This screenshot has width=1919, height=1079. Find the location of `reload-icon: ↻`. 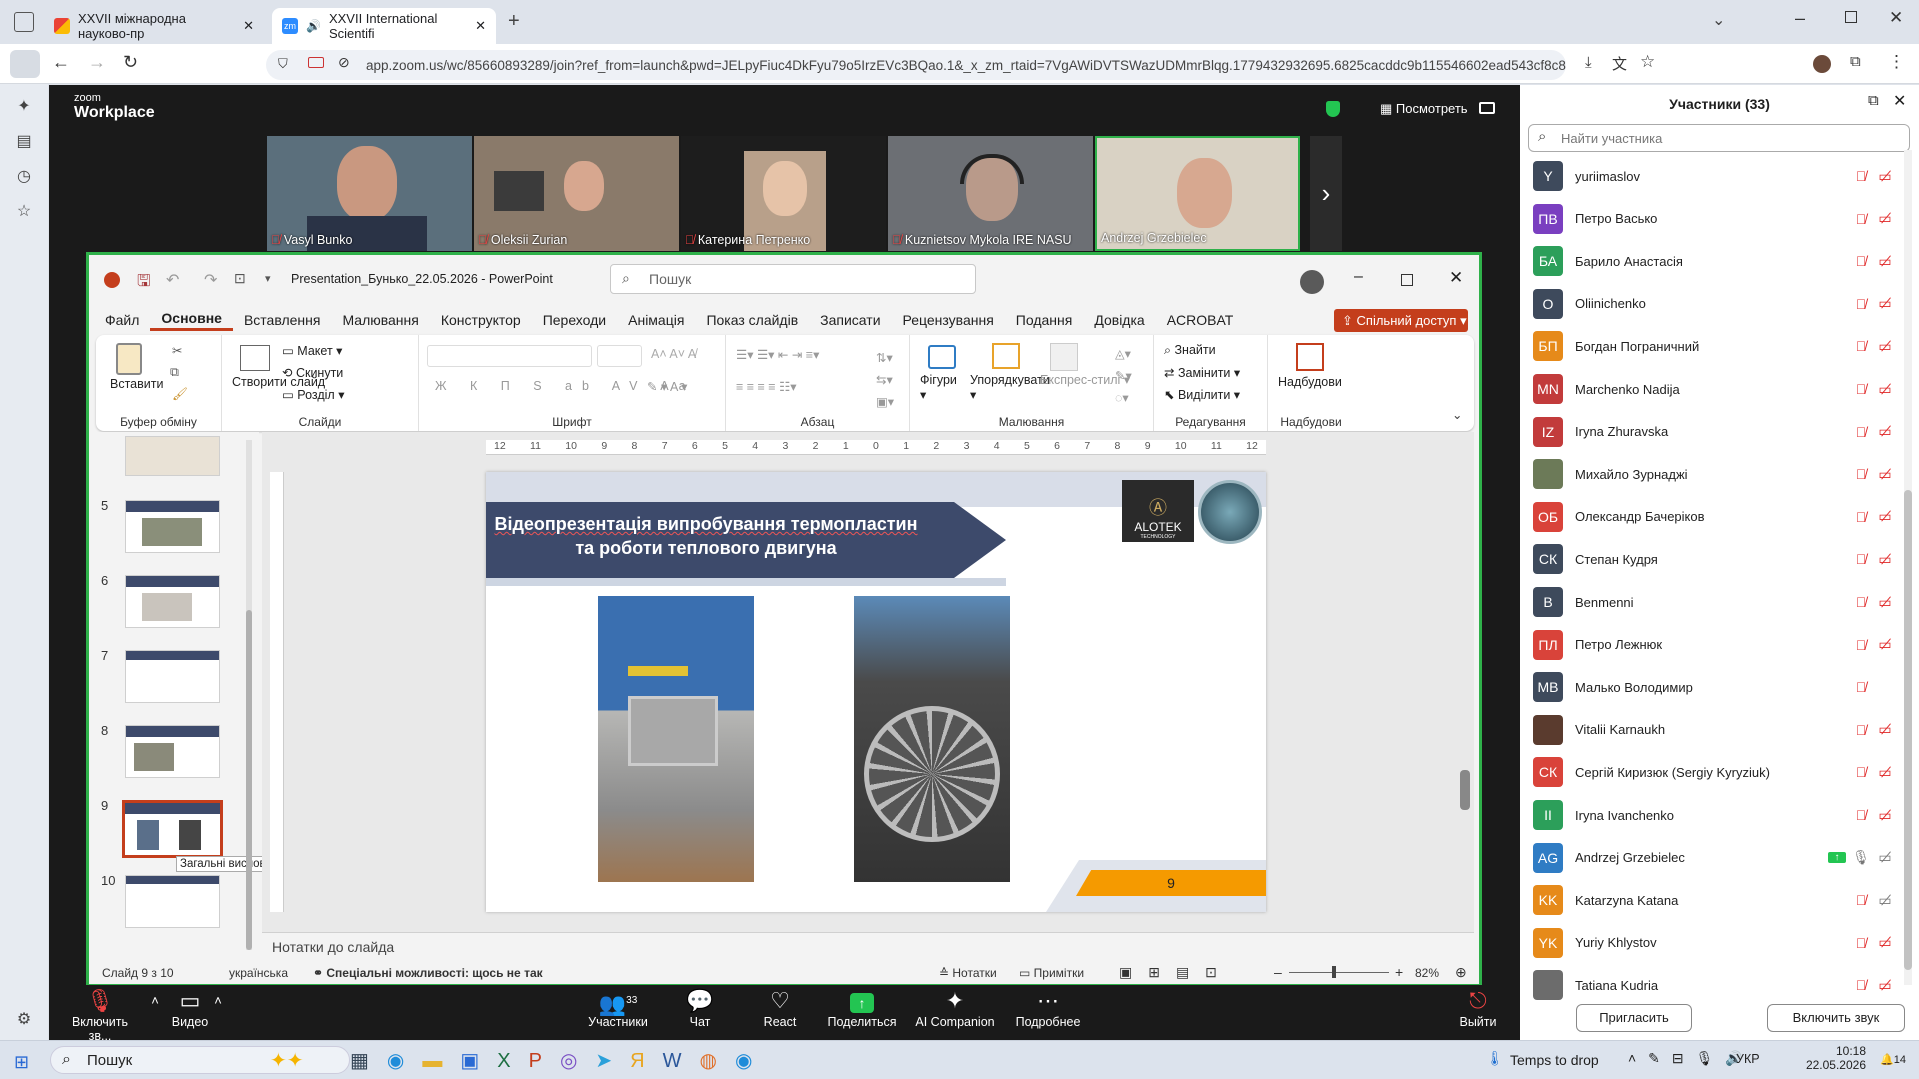

reload-icon: ↻ is located at coordinates (130, 62).